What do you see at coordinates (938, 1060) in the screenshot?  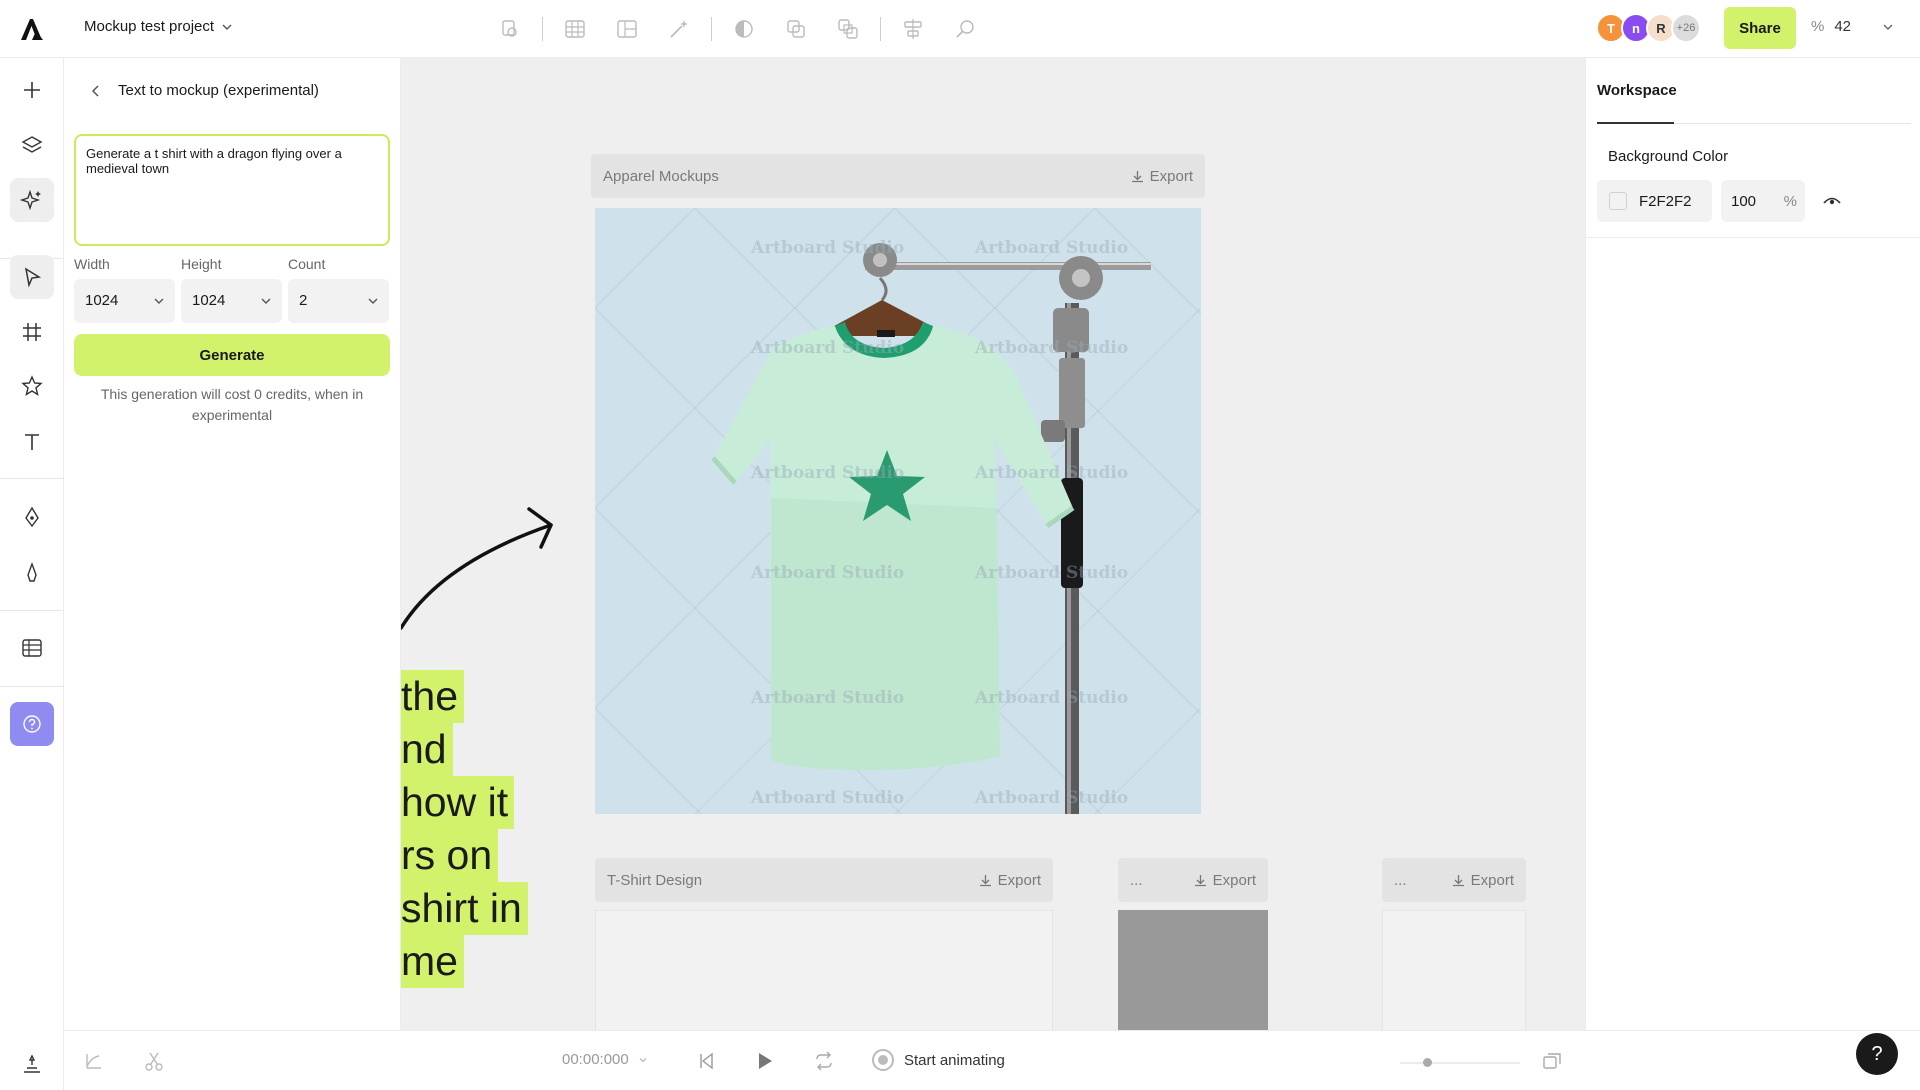 I see `start-animating-button: Start animating` at bounding box center [938, 1060].